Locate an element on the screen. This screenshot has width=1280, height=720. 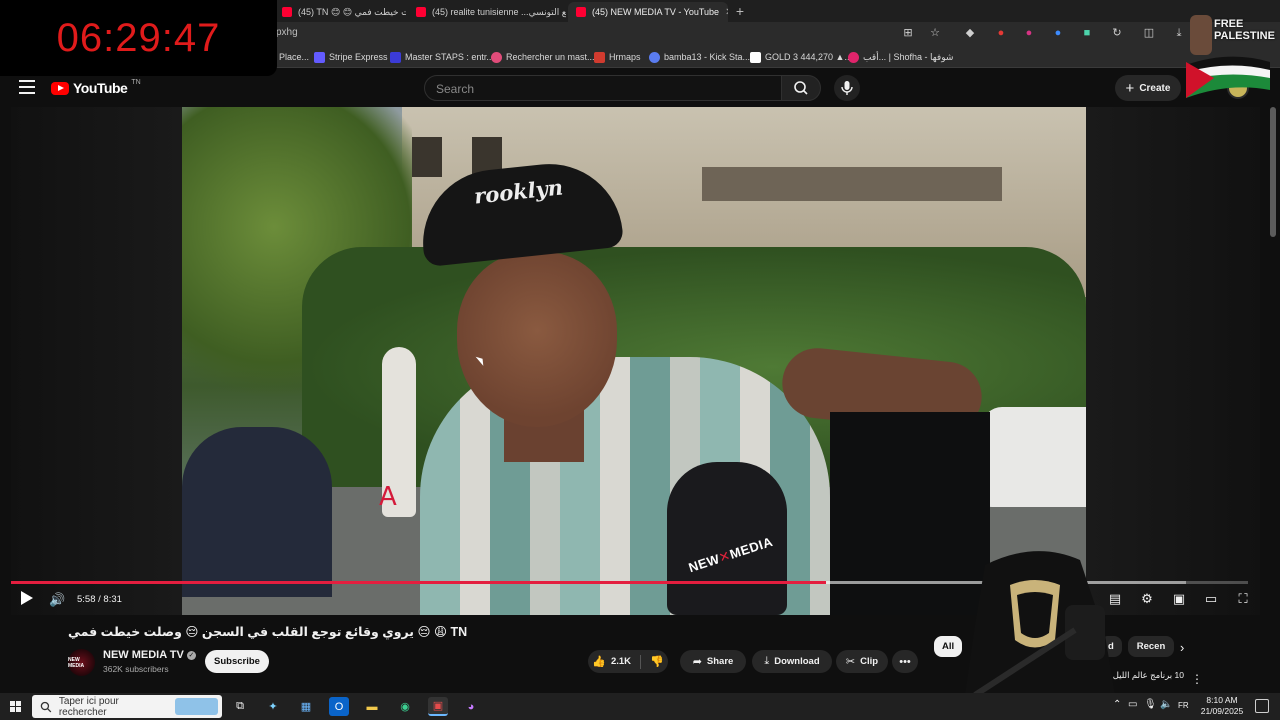
language-indicator: FR is located at coordinates (1183, 705).